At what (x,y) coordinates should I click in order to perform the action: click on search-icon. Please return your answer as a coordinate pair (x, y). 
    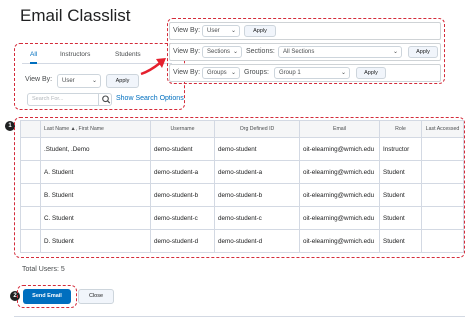
    Looking at the image, I should click on (106, 99).